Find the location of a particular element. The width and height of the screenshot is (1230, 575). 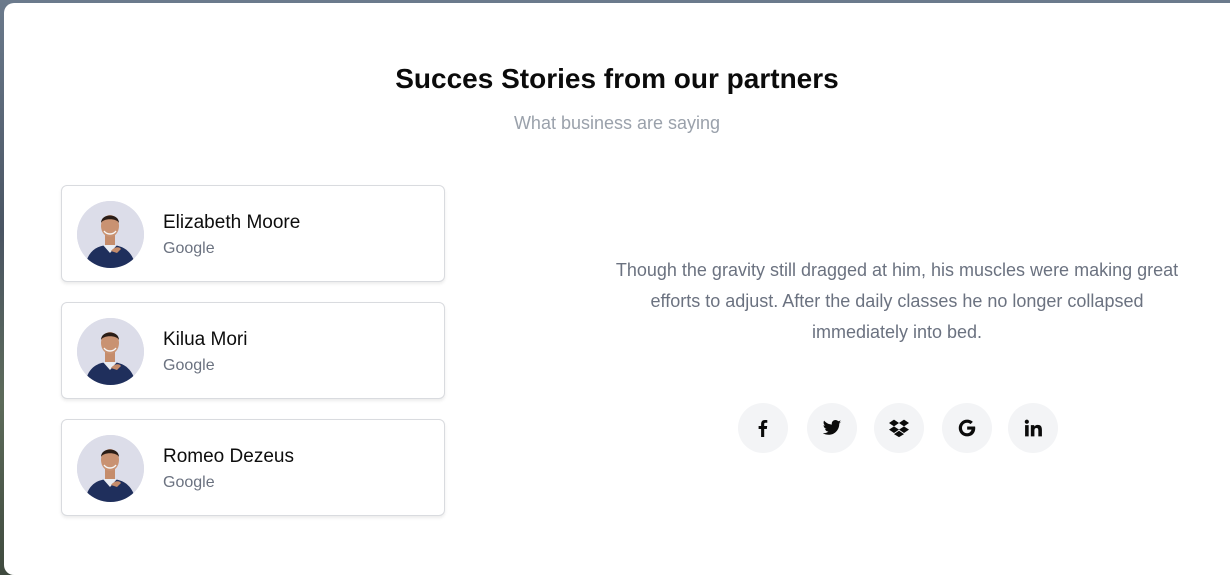

testimonial-card-kilua-mori: Kilua Mori Google is located at coordinates (253, 350).